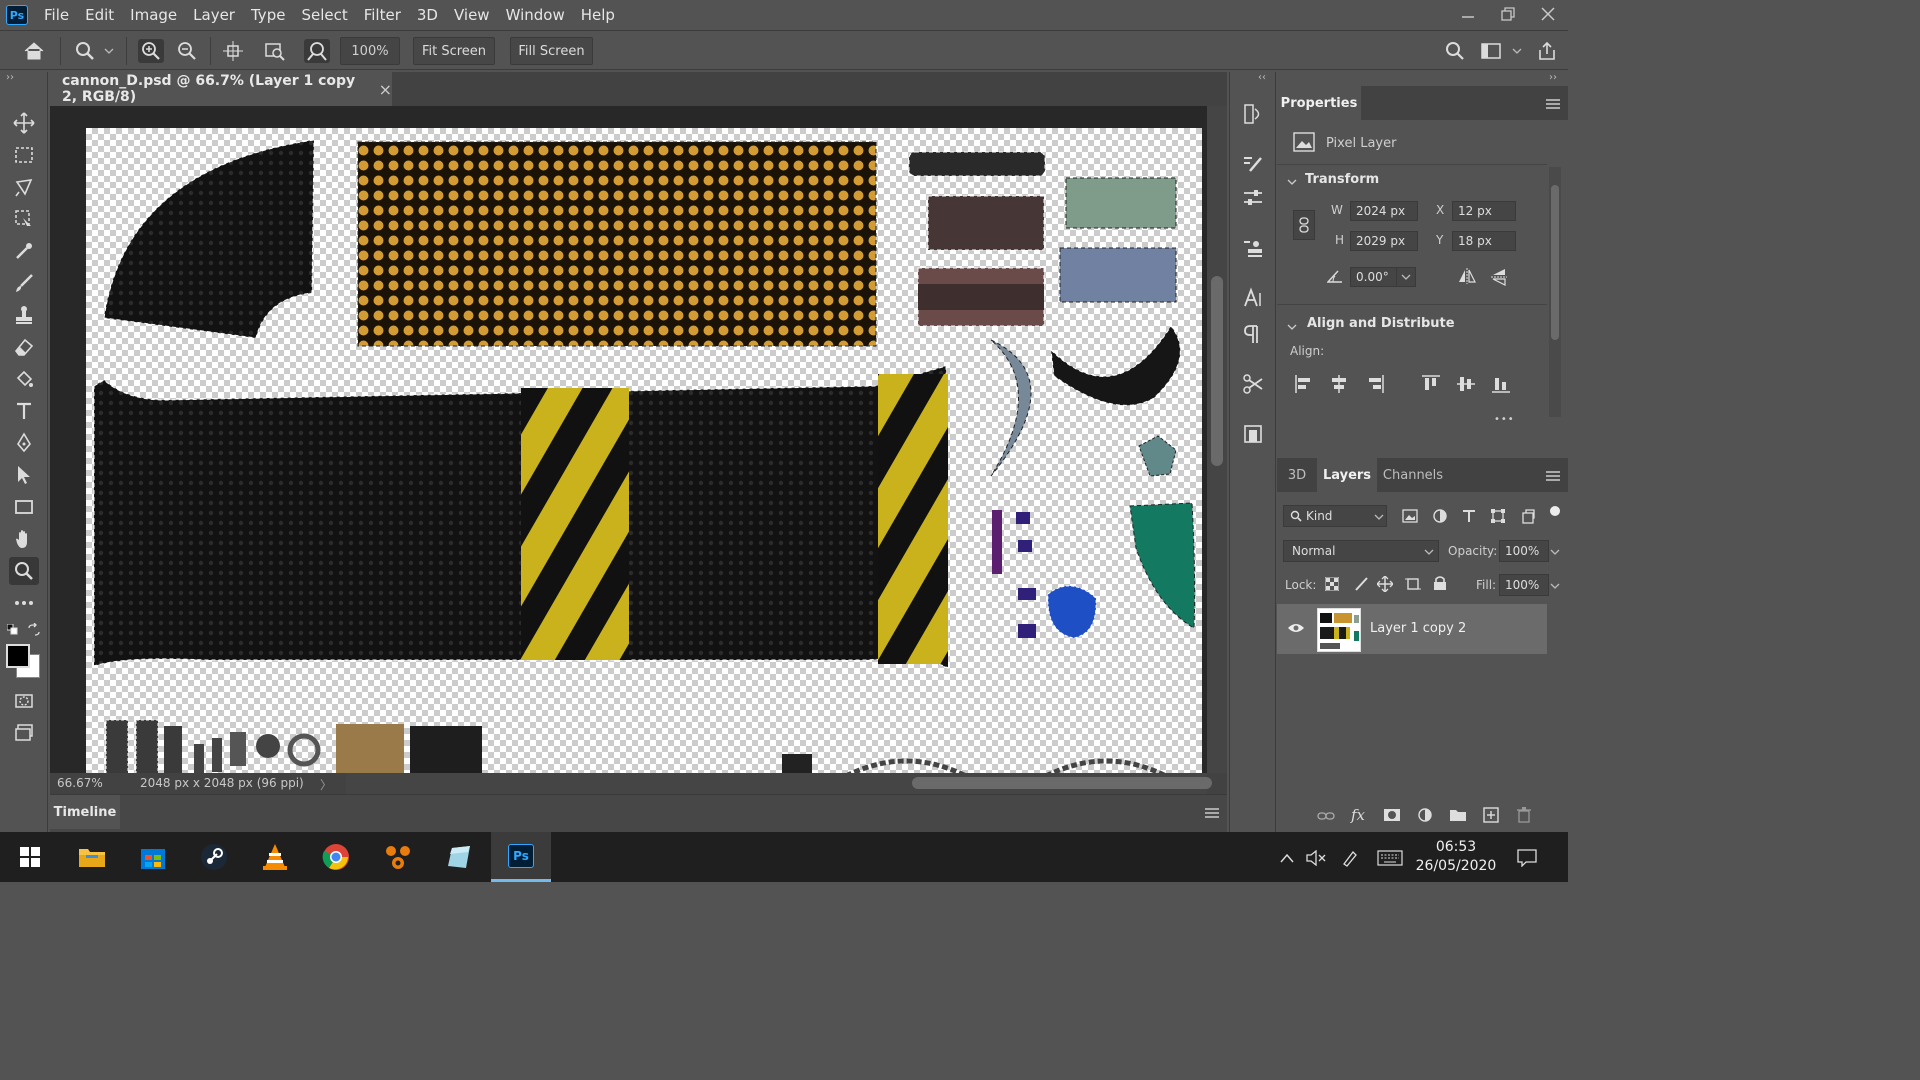 This screenshot has width=1920, height=1080. I want to click on more-options-icon: •••, so click(1504, 419).